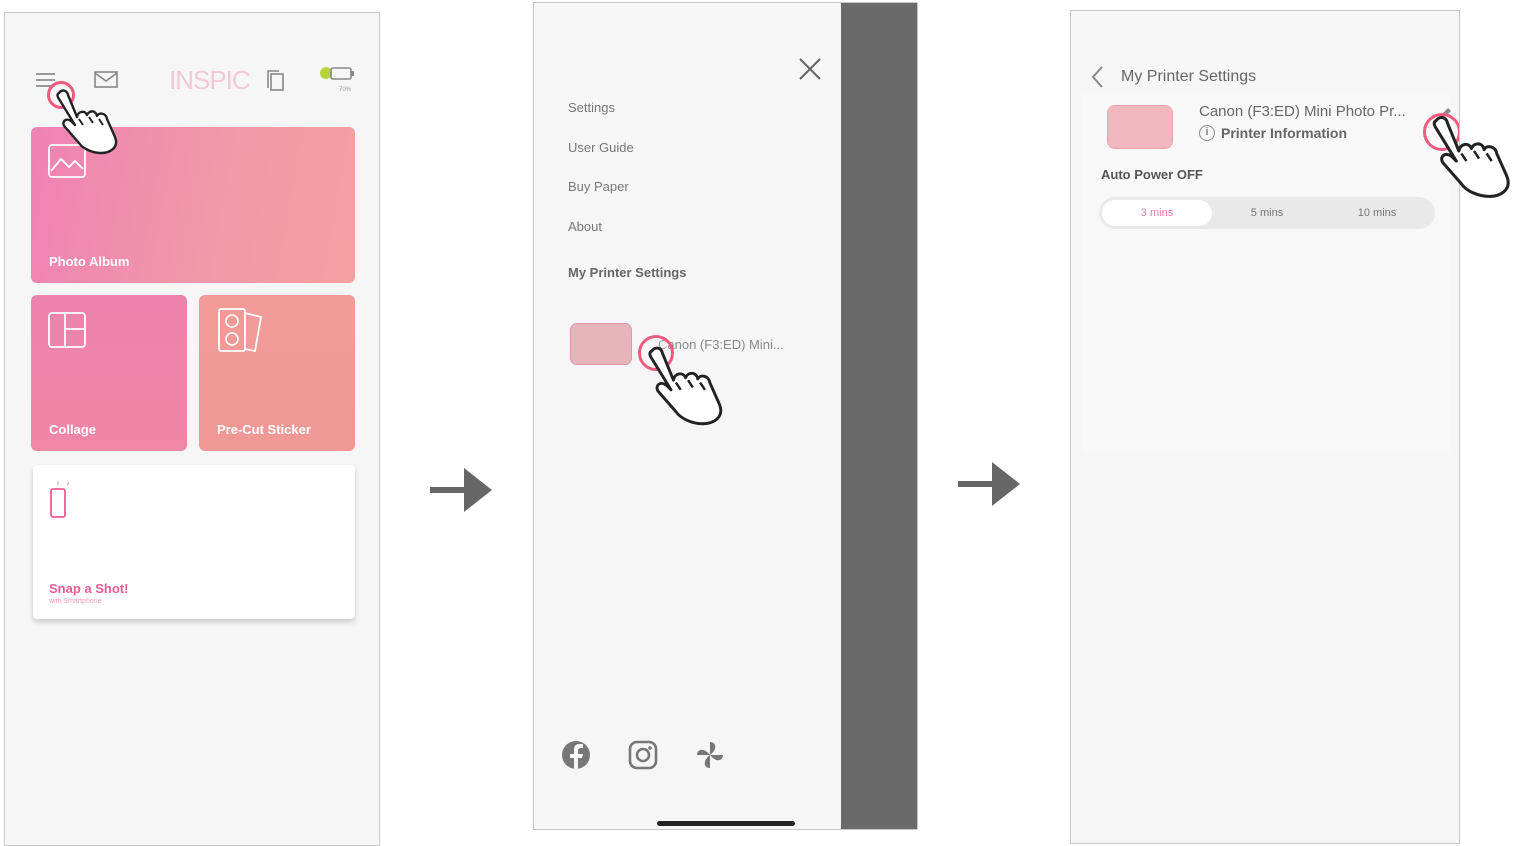  Describe the element at coordinates (264, 429) in the screenshot. I see `pre-cut-sticker-label: Pre-Cut Sticker` at that location.